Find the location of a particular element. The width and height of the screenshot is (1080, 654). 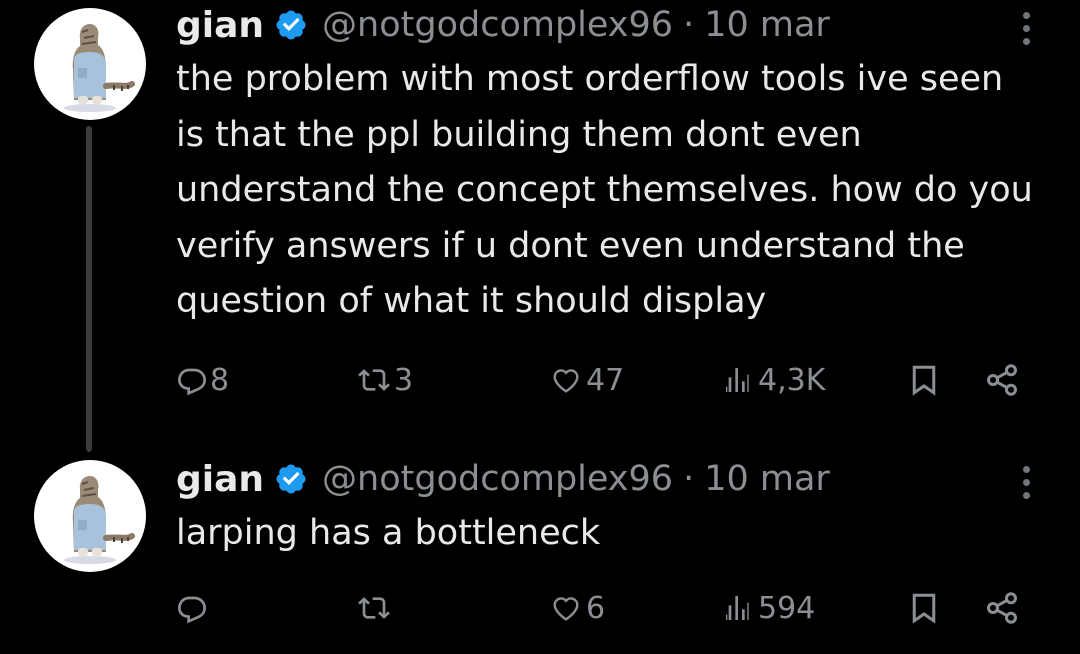

like-button: 6 is located at coordinates (576, 608).